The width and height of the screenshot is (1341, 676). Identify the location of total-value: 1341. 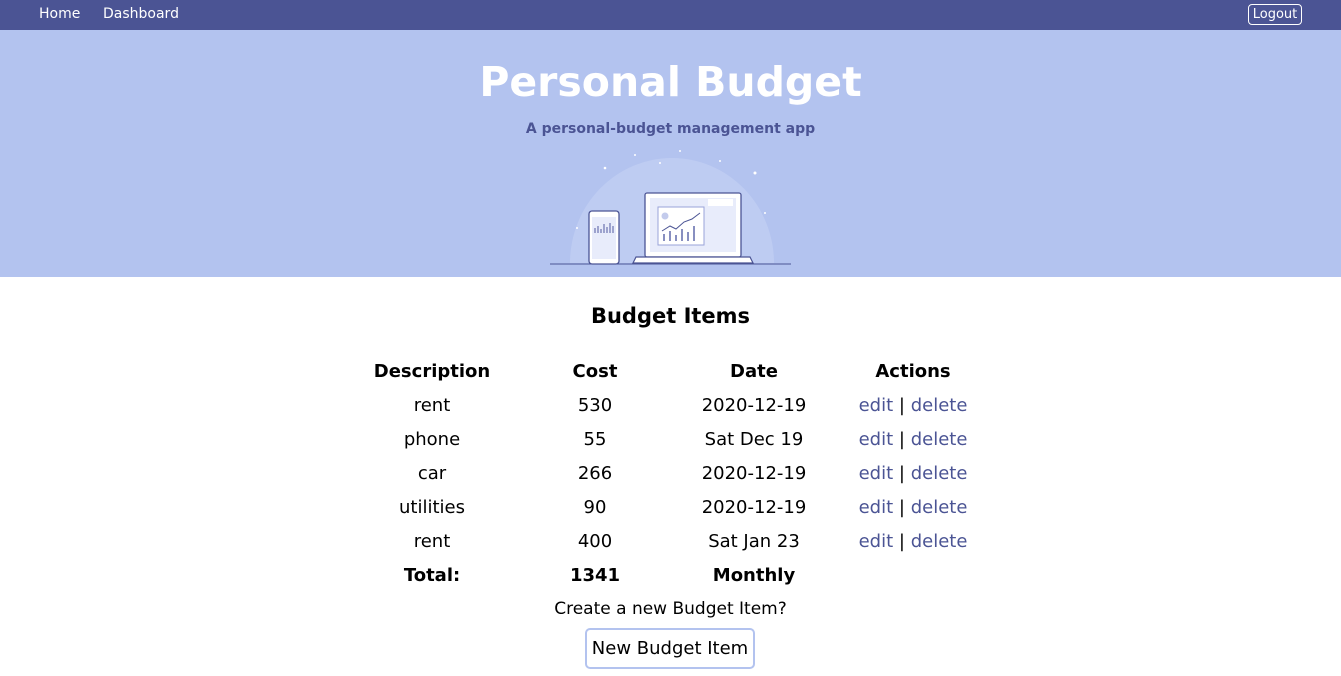
(595, 575).